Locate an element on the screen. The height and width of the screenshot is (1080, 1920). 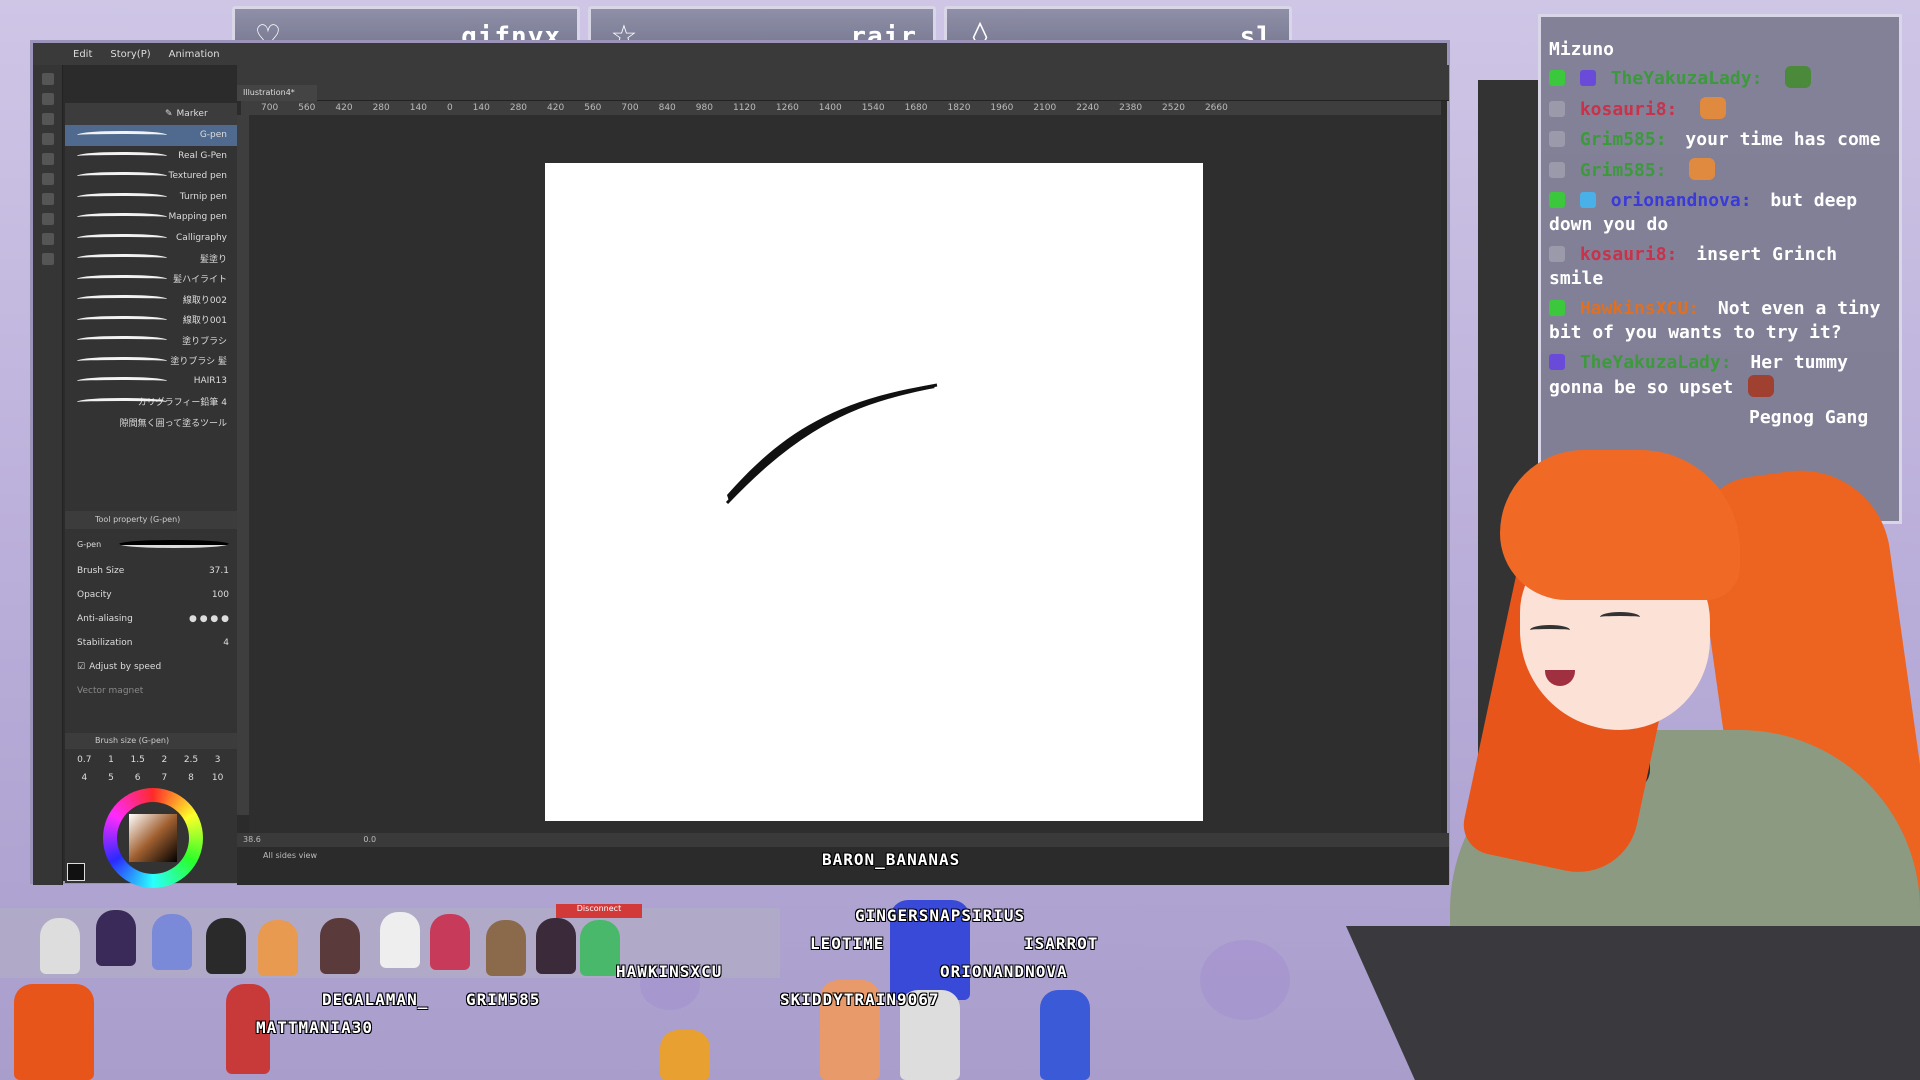
size-preset: 0.7 is located at coordinates (84, 760).